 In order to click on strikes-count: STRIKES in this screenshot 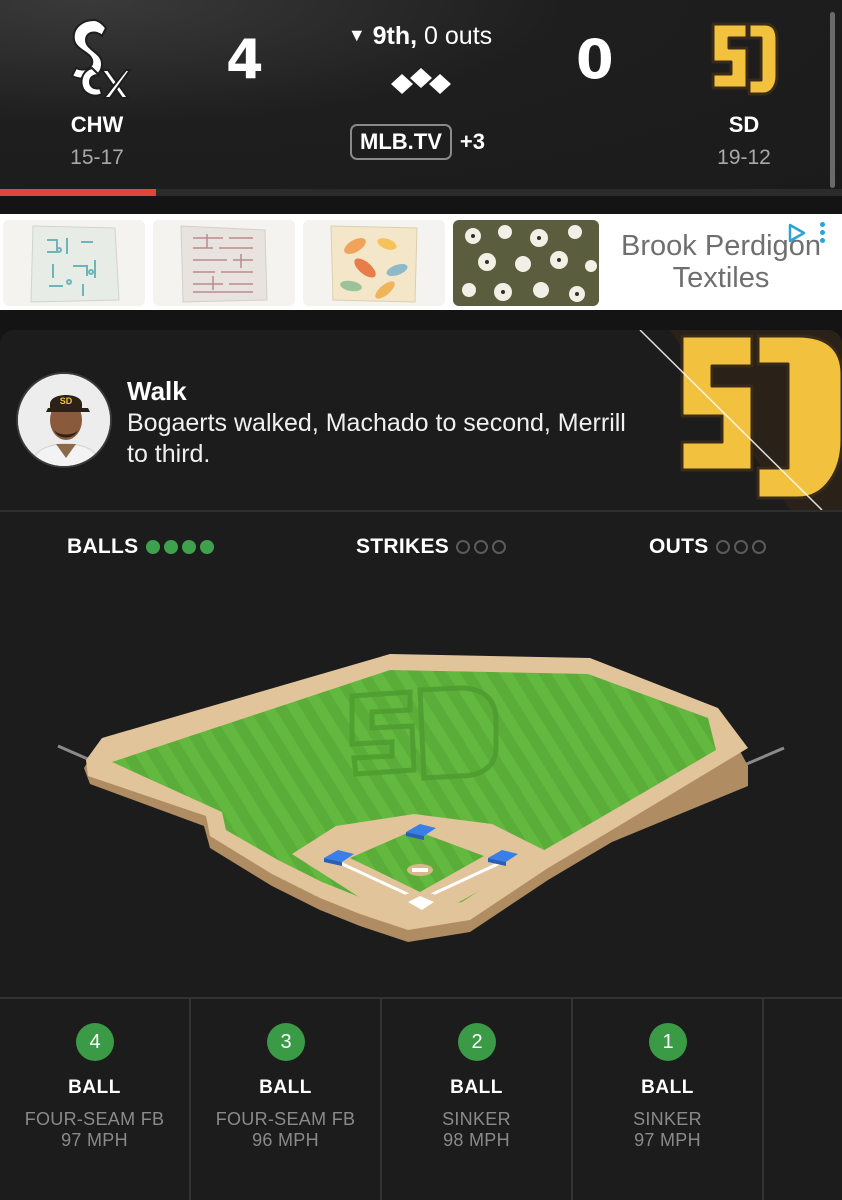, I will do `click(433, 547)`.